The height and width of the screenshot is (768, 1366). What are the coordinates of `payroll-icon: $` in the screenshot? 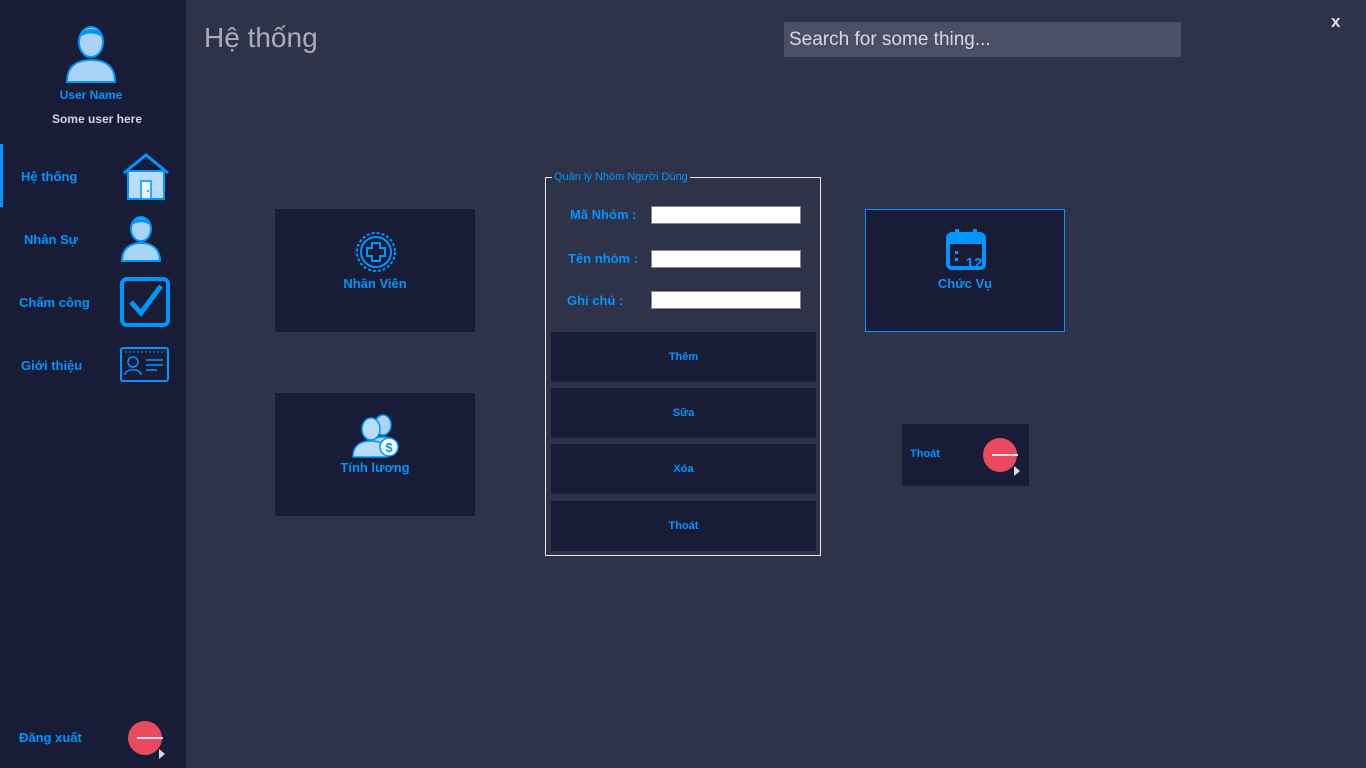 It's located at (375, 436).